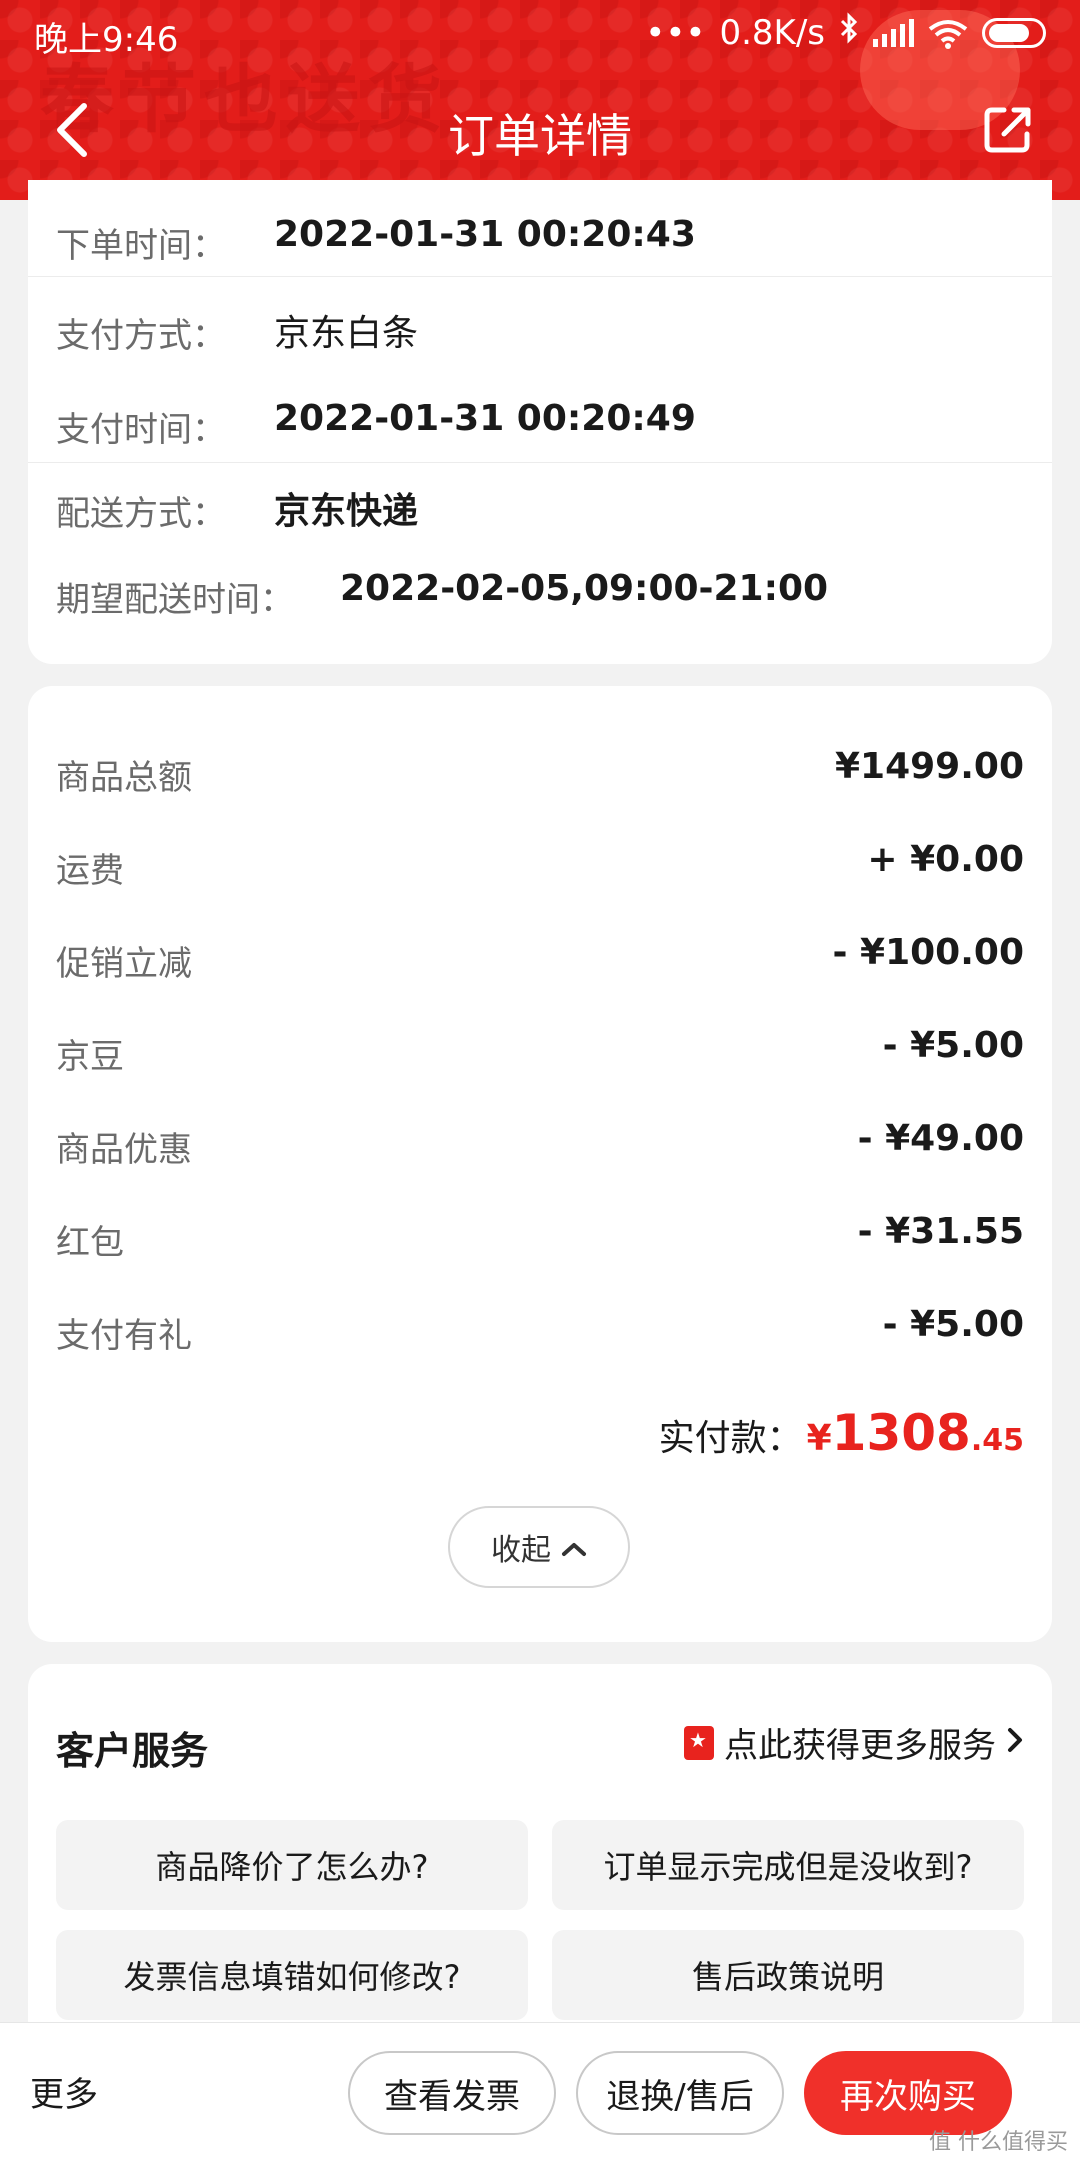 The image size is (1080, 2160). What do you see at coordinates (540, 1050) in the screenshot?
I see `amount-row: 京豆 - ¥5.00` at bounding box center [540, 1050].